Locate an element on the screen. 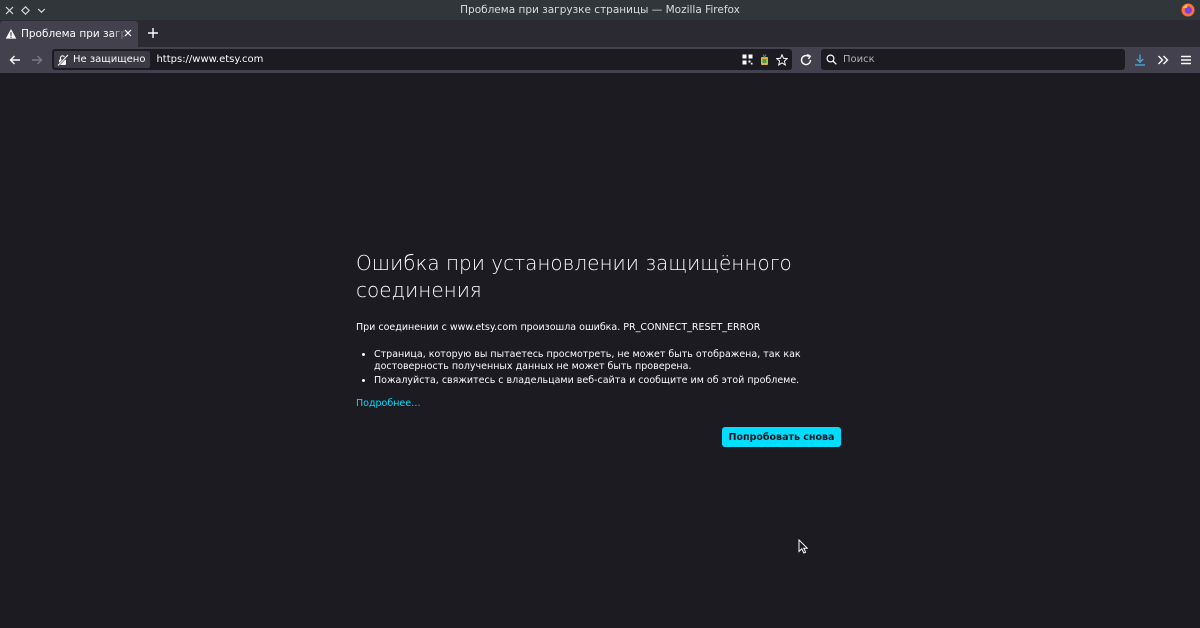 This screenshot has width=1200, height=628. navigation-toolbar: Не защищено https://www.etsy.com is located at coordinates (600, 60).